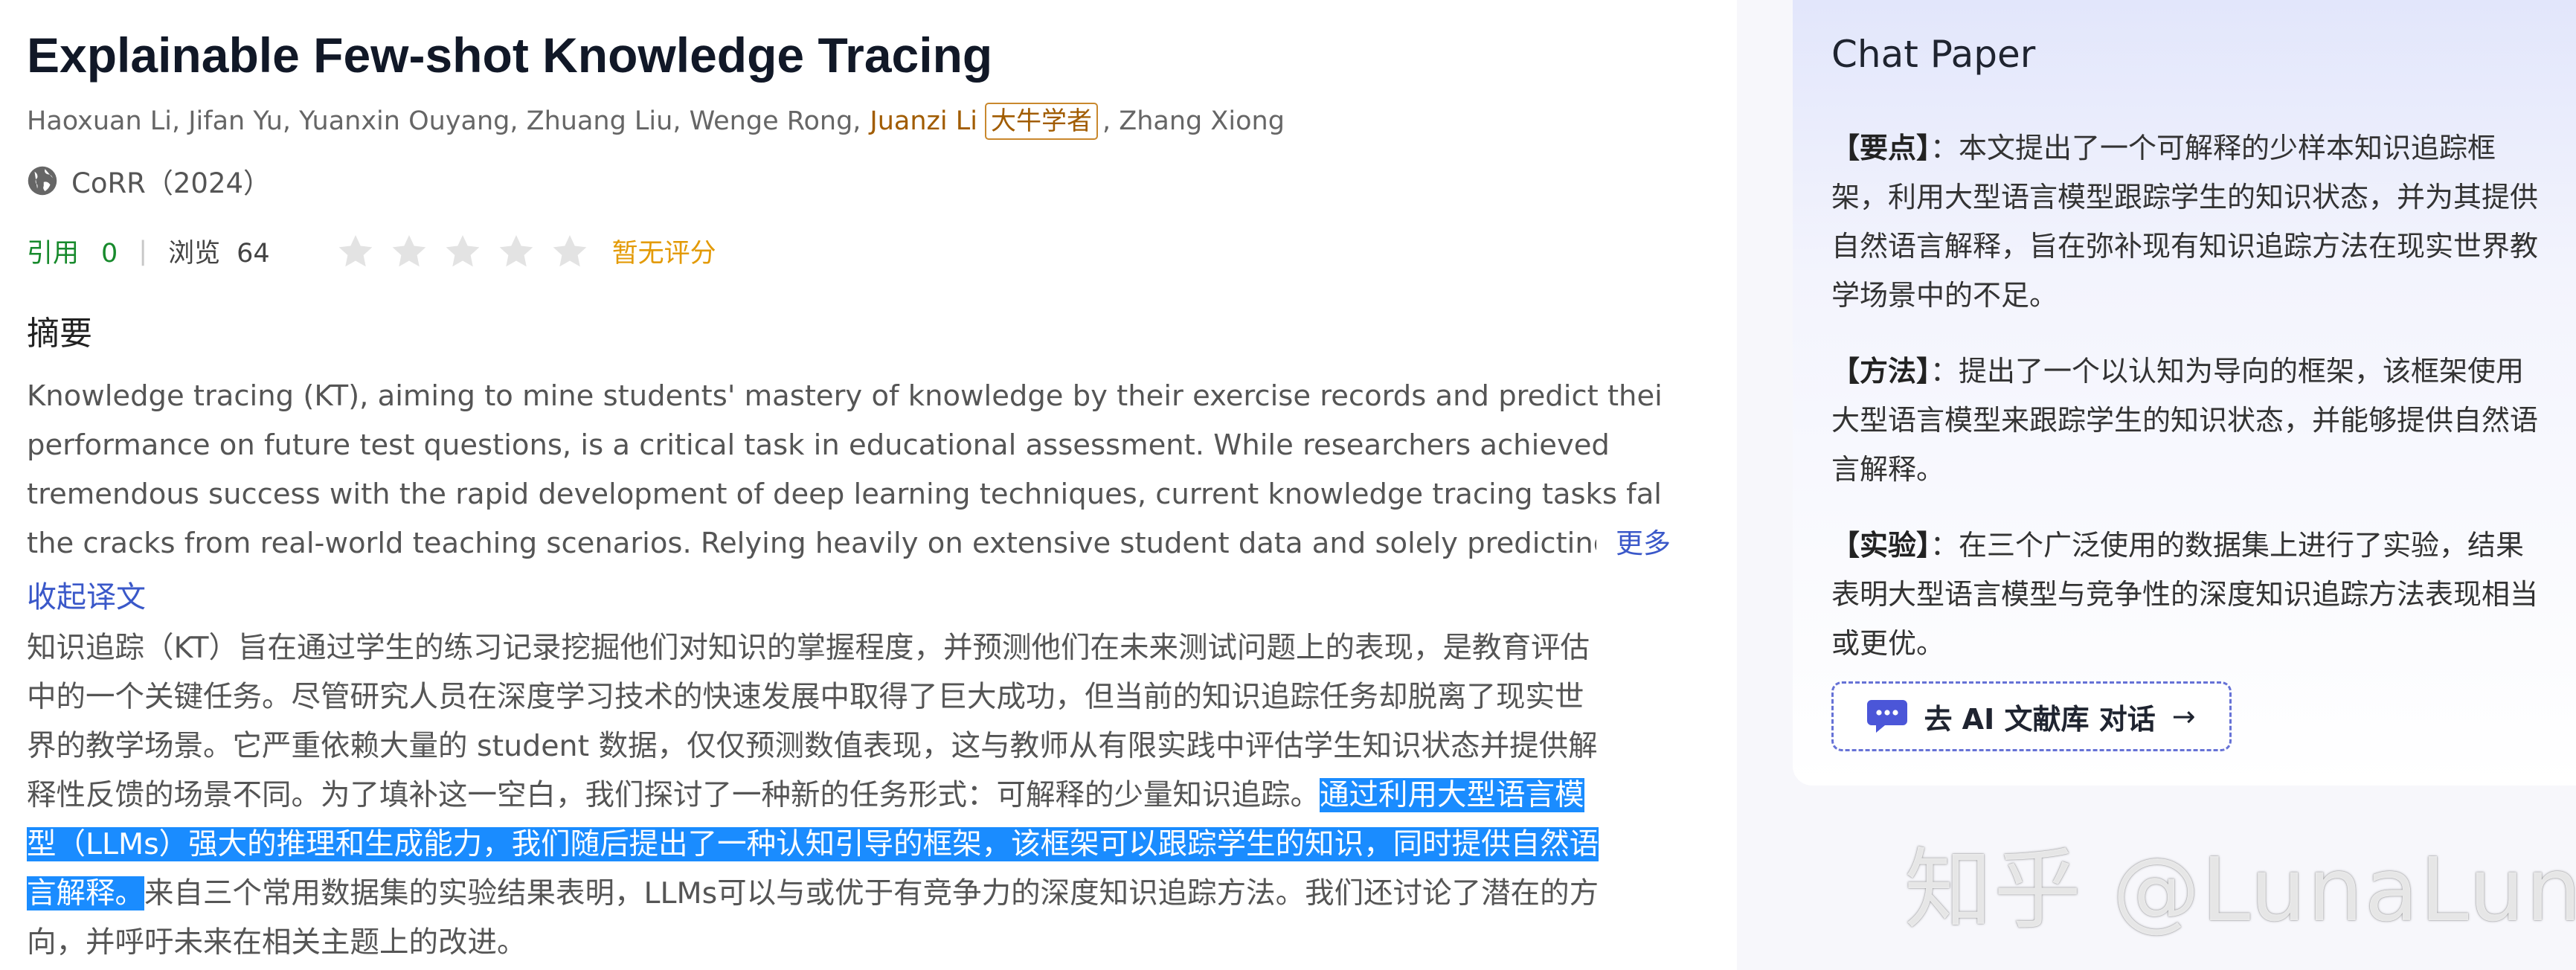 This screenshot has width=2576, height=970. Describe the element at coordinates (510, 56) in the screenshot. I see `paper-title: Explainable Few-shot Knowledge Tracing` at that location.